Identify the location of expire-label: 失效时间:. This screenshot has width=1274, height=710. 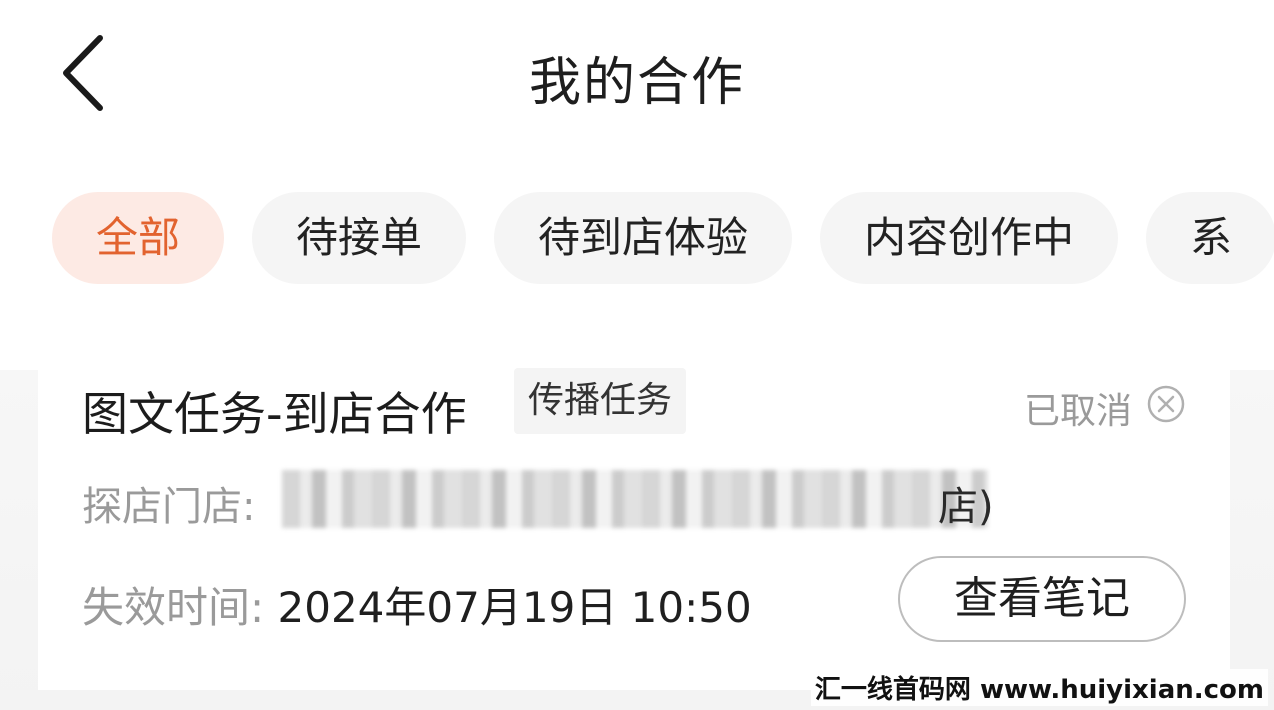
(173, 607).